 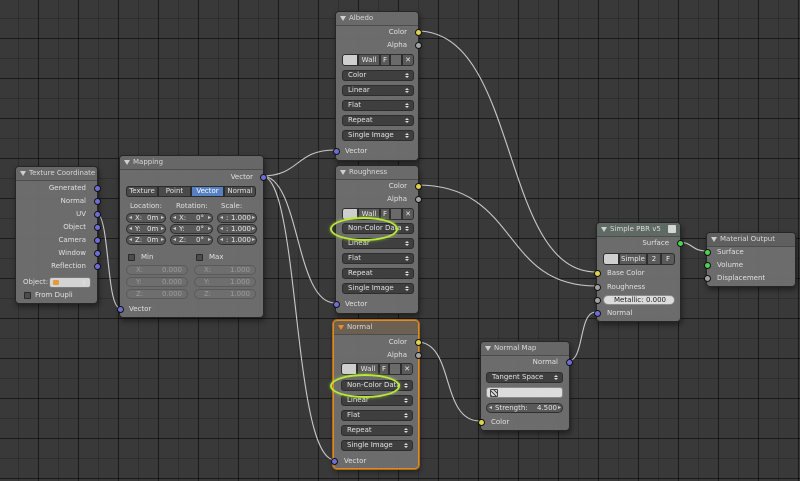 I want to click on input-socket-surface, so click(x=707, y=252).